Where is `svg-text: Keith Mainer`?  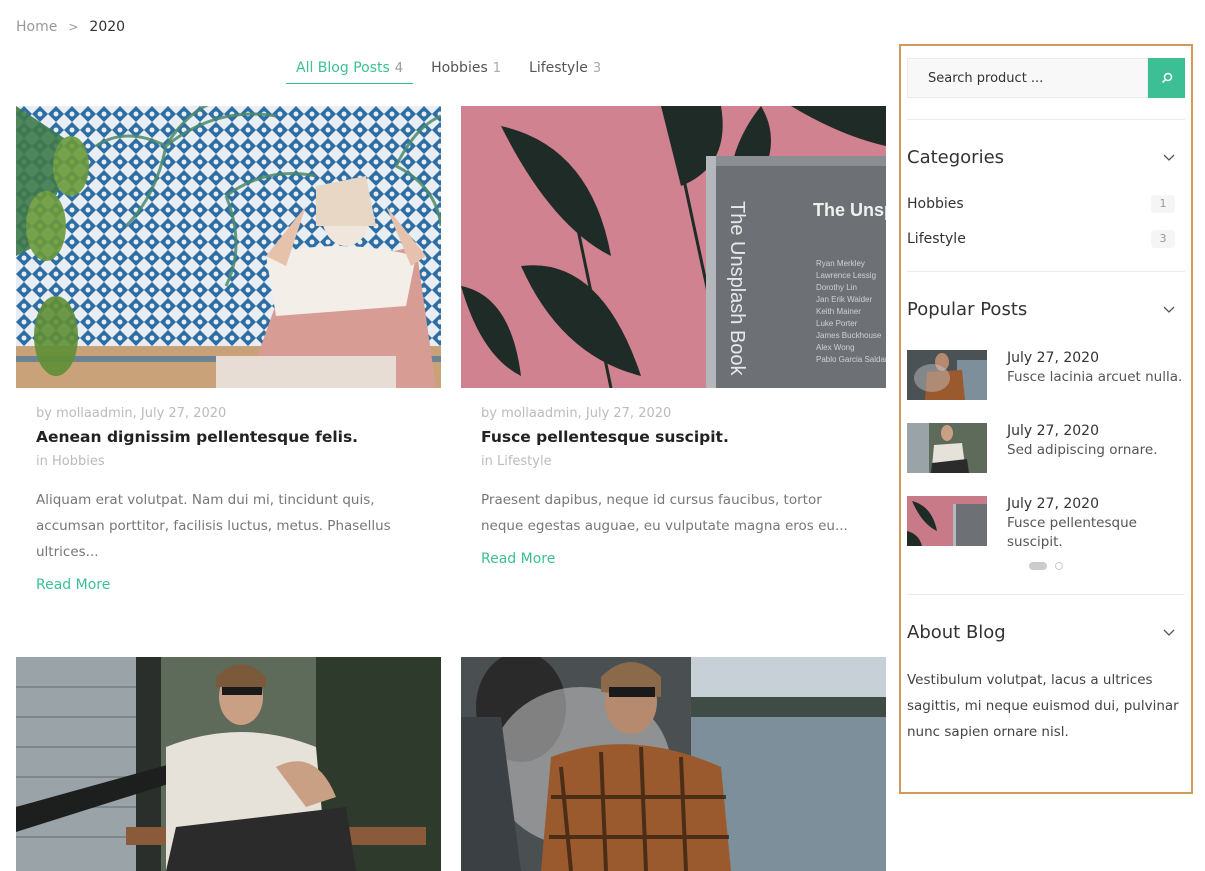
svg-text: Keith Mainer is located at coordinates (838, 311).